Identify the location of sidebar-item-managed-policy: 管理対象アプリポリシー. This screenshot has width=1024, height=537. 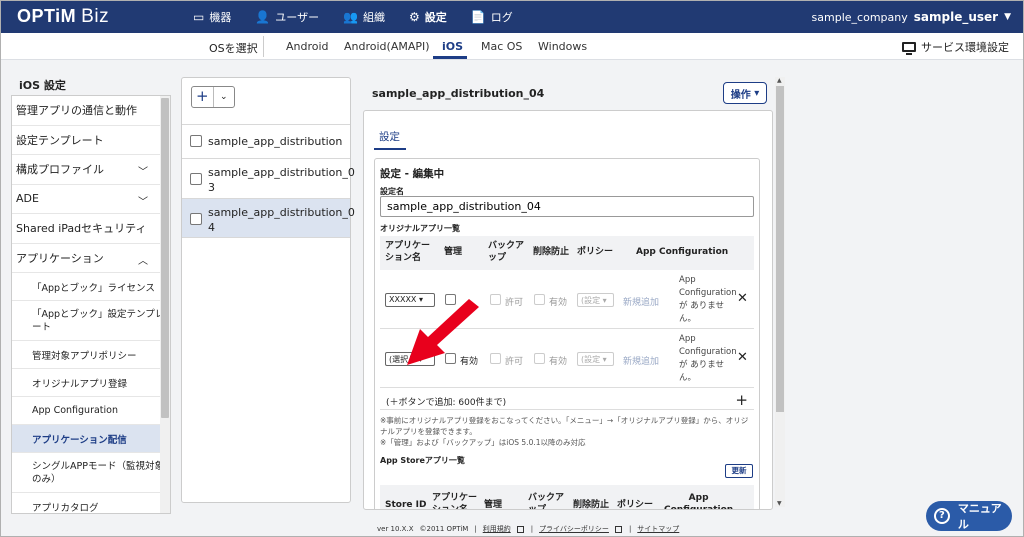
(91, 355).